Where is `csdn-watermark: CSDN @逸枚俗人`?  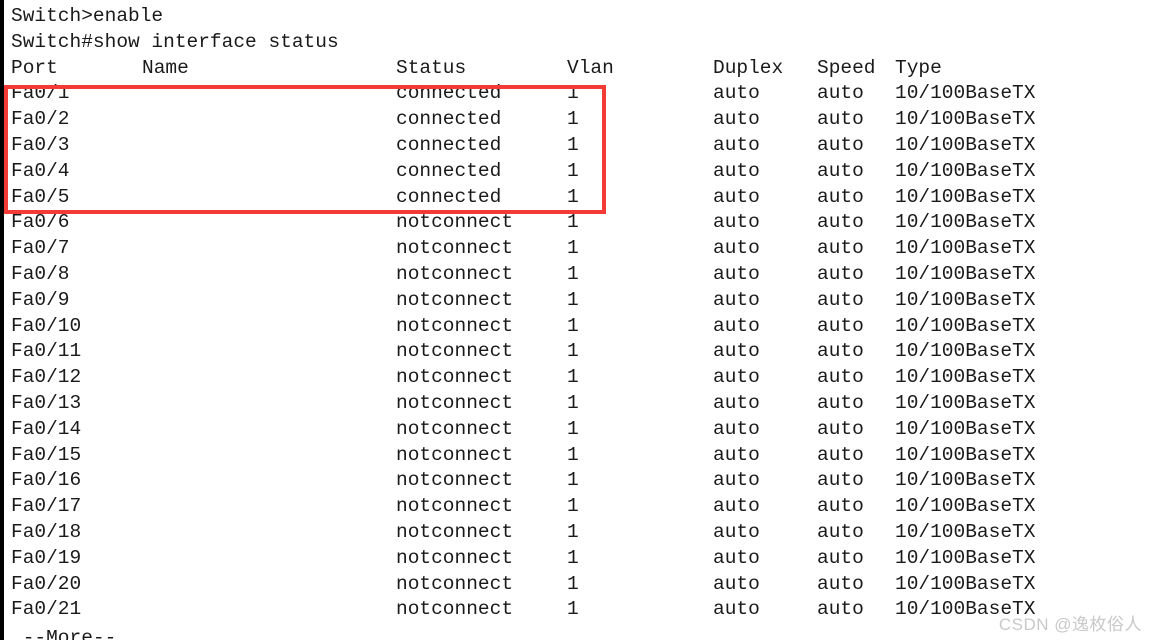
csdn-watermark: CSDN @逸枚俗人 is located at coordinates (1070, 624).